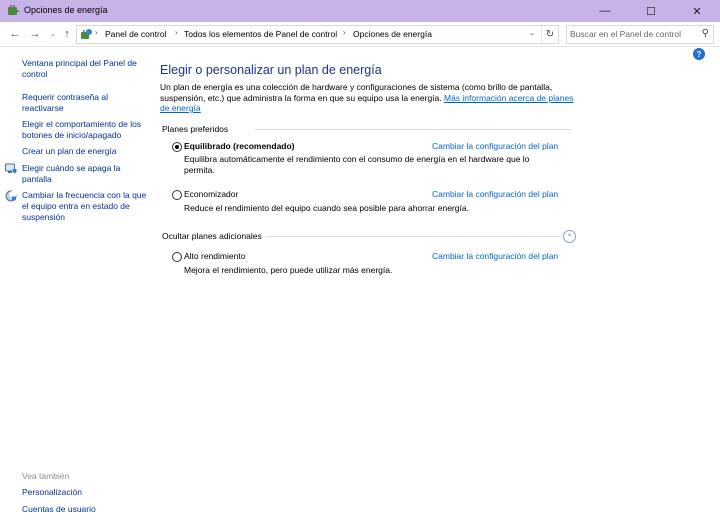  I want to click on search-icon: ⚲, so click(705, 33).